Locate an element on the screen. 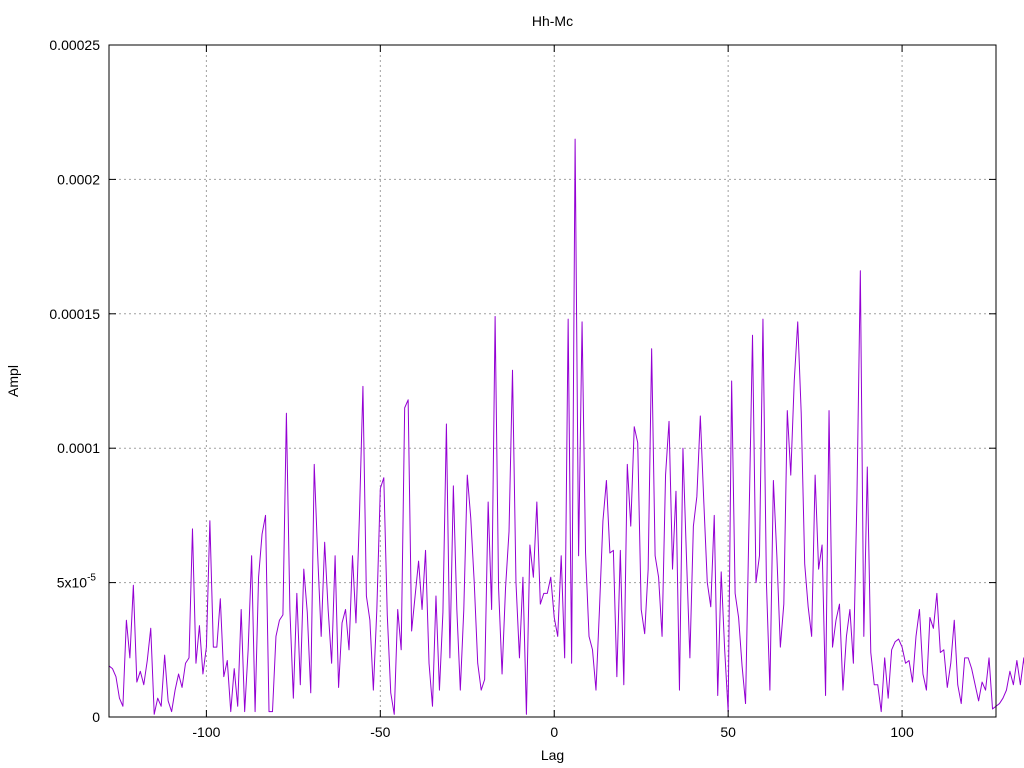 Image resolution: width=1024 pixels, height=768 pixels. y-tick-label-base: 0.00015 is located at coordinates (74, 314).